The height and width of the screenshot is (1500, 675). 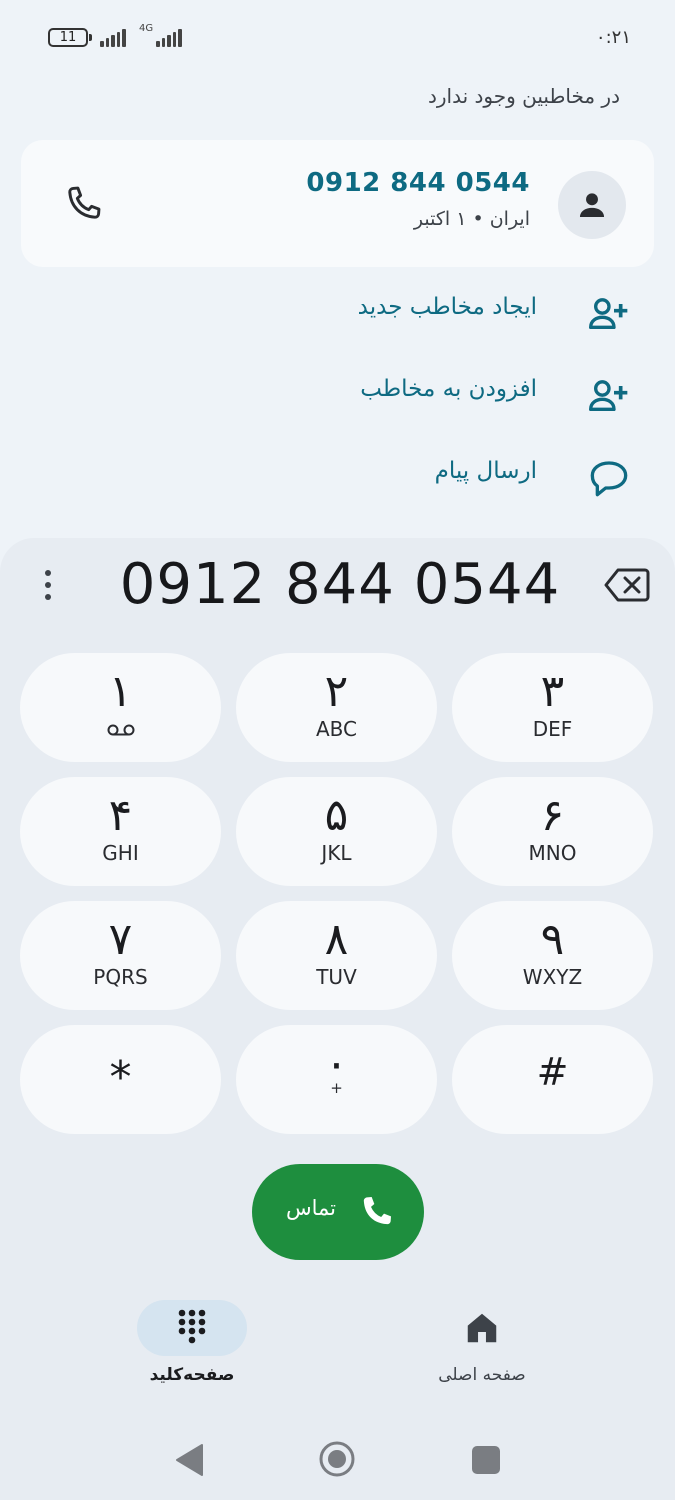 I want to click on key-5: ۵ JKL, so click(x=336, y=831).